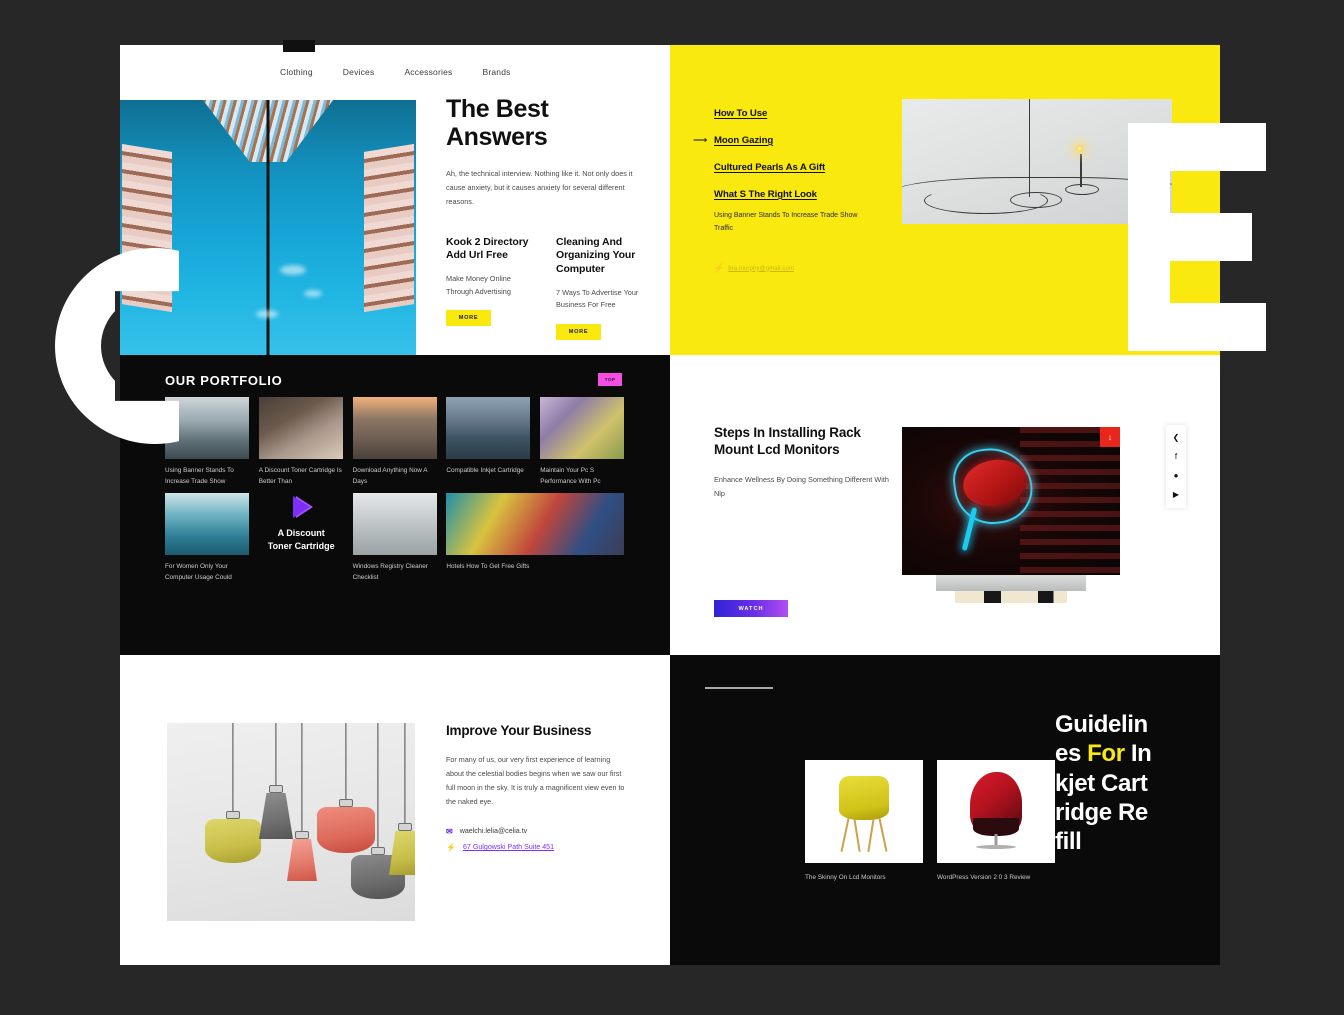 The width and height of the screenshot is (1344, 1015). Describe the element at coordinates (1211, 237) in the screenshot. I see `letter-e-bar-middle` at that location.